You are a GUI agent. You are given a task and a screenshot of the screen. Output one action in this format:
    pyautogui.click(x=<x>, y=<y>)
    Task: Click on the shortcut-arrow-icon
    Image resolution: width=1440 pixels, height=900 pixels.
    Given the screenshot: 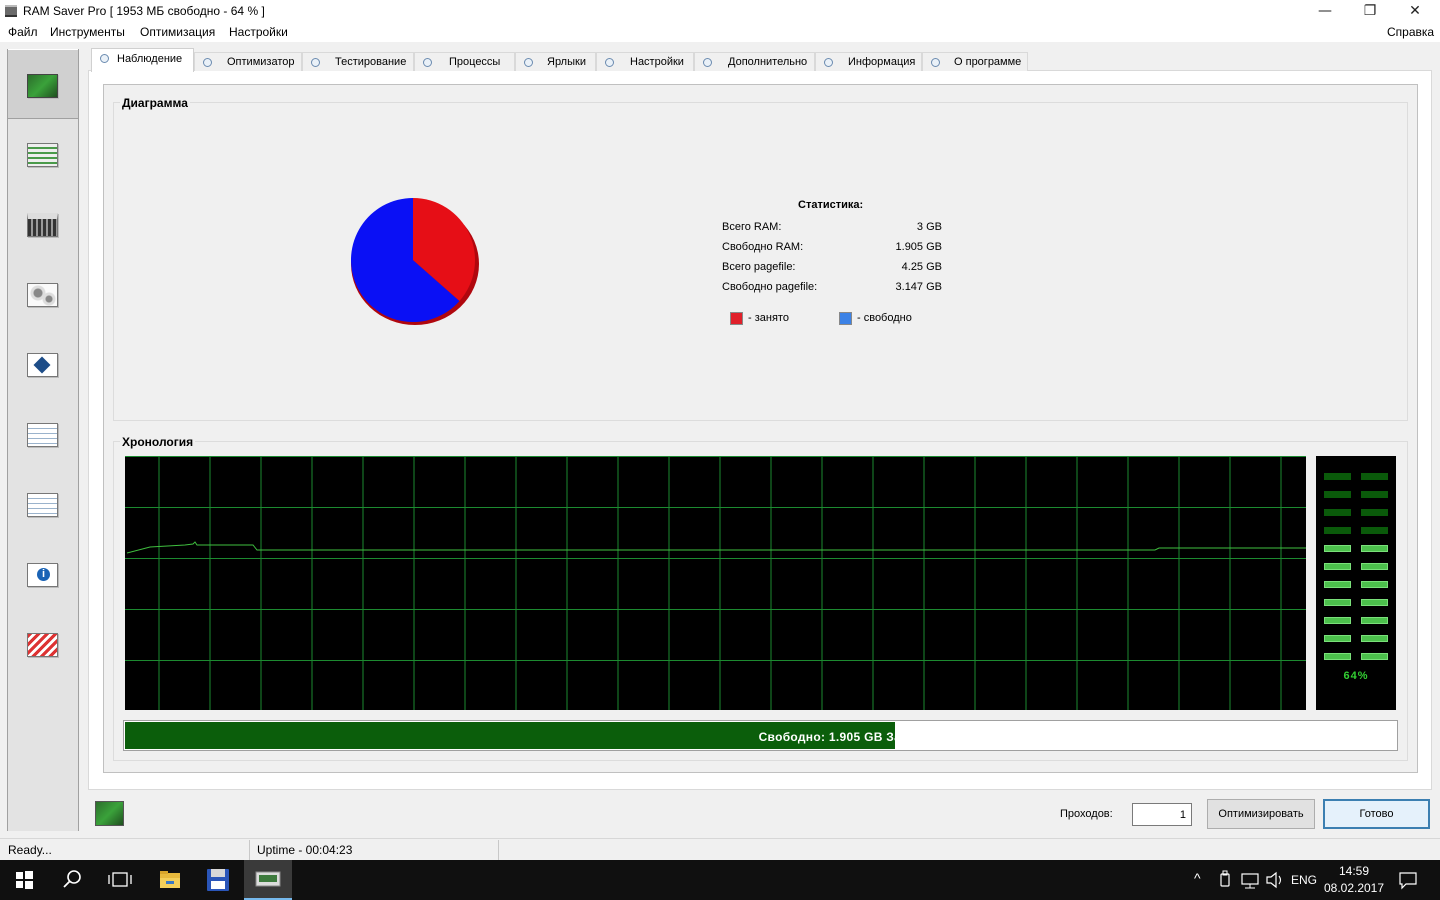 What is the action you would take?
    pyautogui.click(x=42, y=365)
    